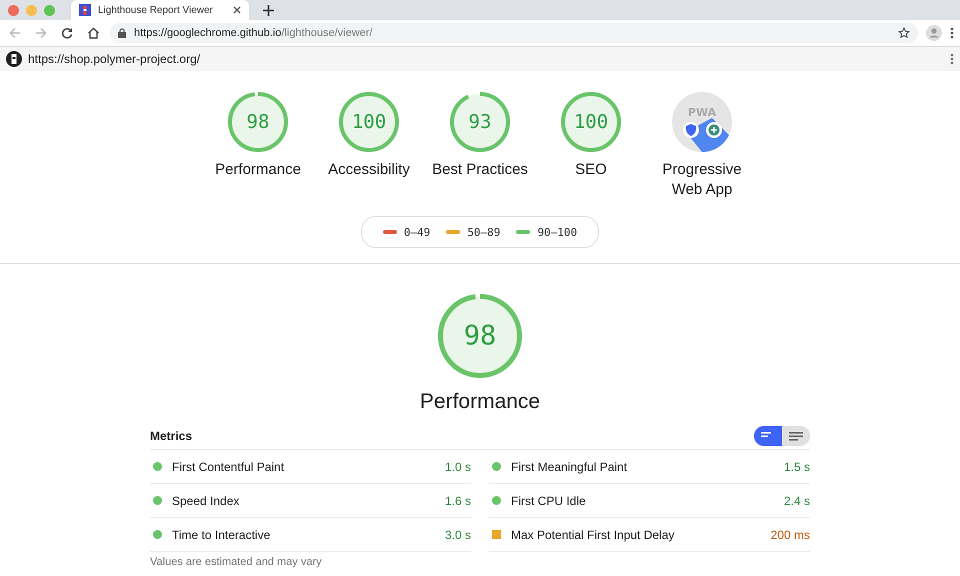 The image size is (960, 576). Describe the element at coordinates (237, 10) in the screenshot. I see `close-icon` at that location.